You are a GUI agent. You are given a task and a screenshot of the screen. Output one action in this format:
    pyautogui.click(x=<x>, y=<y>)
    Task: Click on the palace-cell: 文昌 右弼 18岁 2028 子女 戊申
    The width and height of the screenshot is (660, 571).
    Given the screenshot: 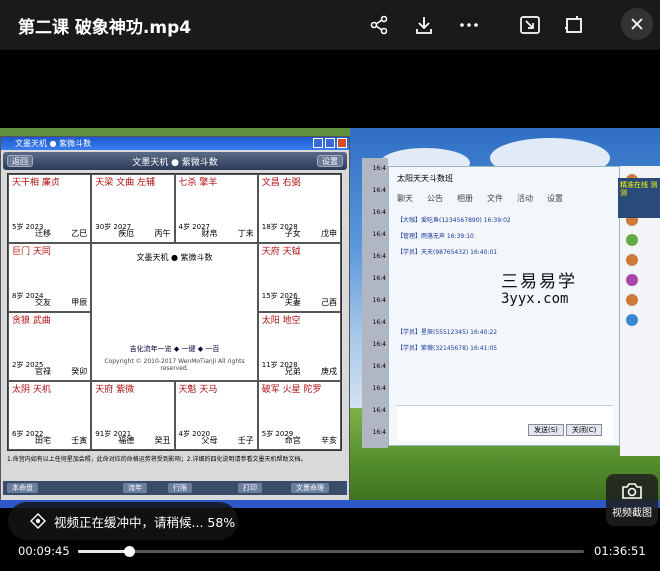 What is the action you would take?
    pyautogui.click(x=299, y=208)
    